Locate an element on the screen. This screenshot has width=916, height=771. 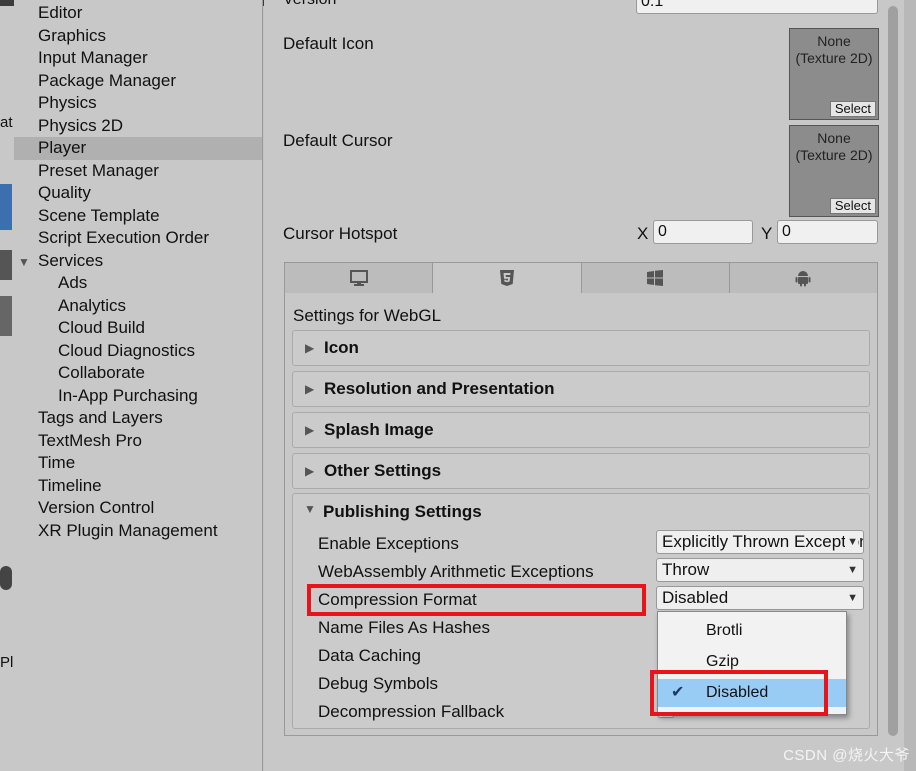
platform-tabs is located at coordinates (581, 277).